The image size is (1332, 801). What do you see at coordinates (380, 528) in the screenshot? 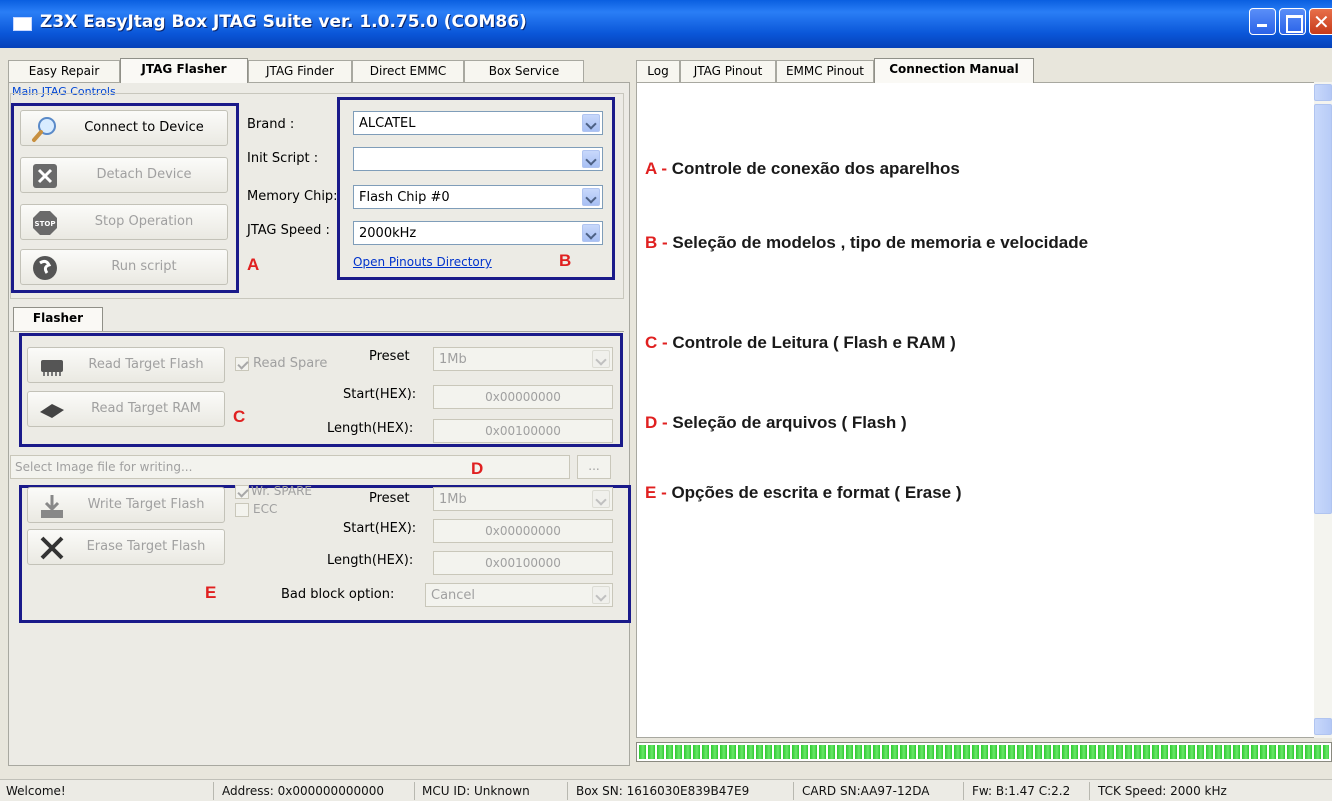
I see `start2-hex-label: Start(HEX):` at bounding box center [380, 528].